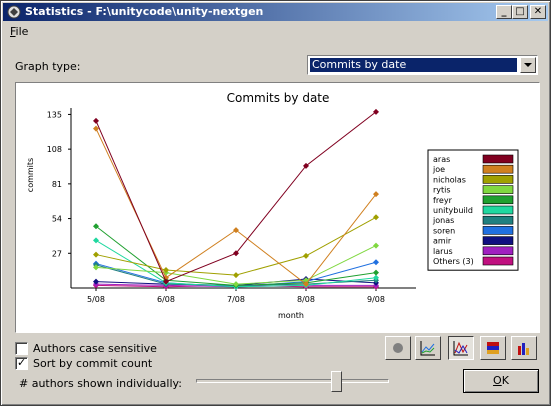 The image size is (551, 406). I want to click on menu-file: File, so click(19, 31).